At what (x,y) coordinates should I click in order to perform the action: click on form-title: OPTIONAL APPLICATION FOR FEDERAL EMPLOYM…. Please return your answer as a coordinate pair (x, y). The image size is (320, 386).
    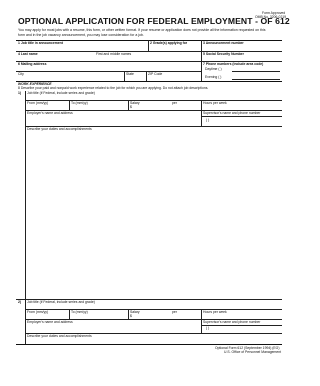
    Looking at the image, I should click on (154, 21).